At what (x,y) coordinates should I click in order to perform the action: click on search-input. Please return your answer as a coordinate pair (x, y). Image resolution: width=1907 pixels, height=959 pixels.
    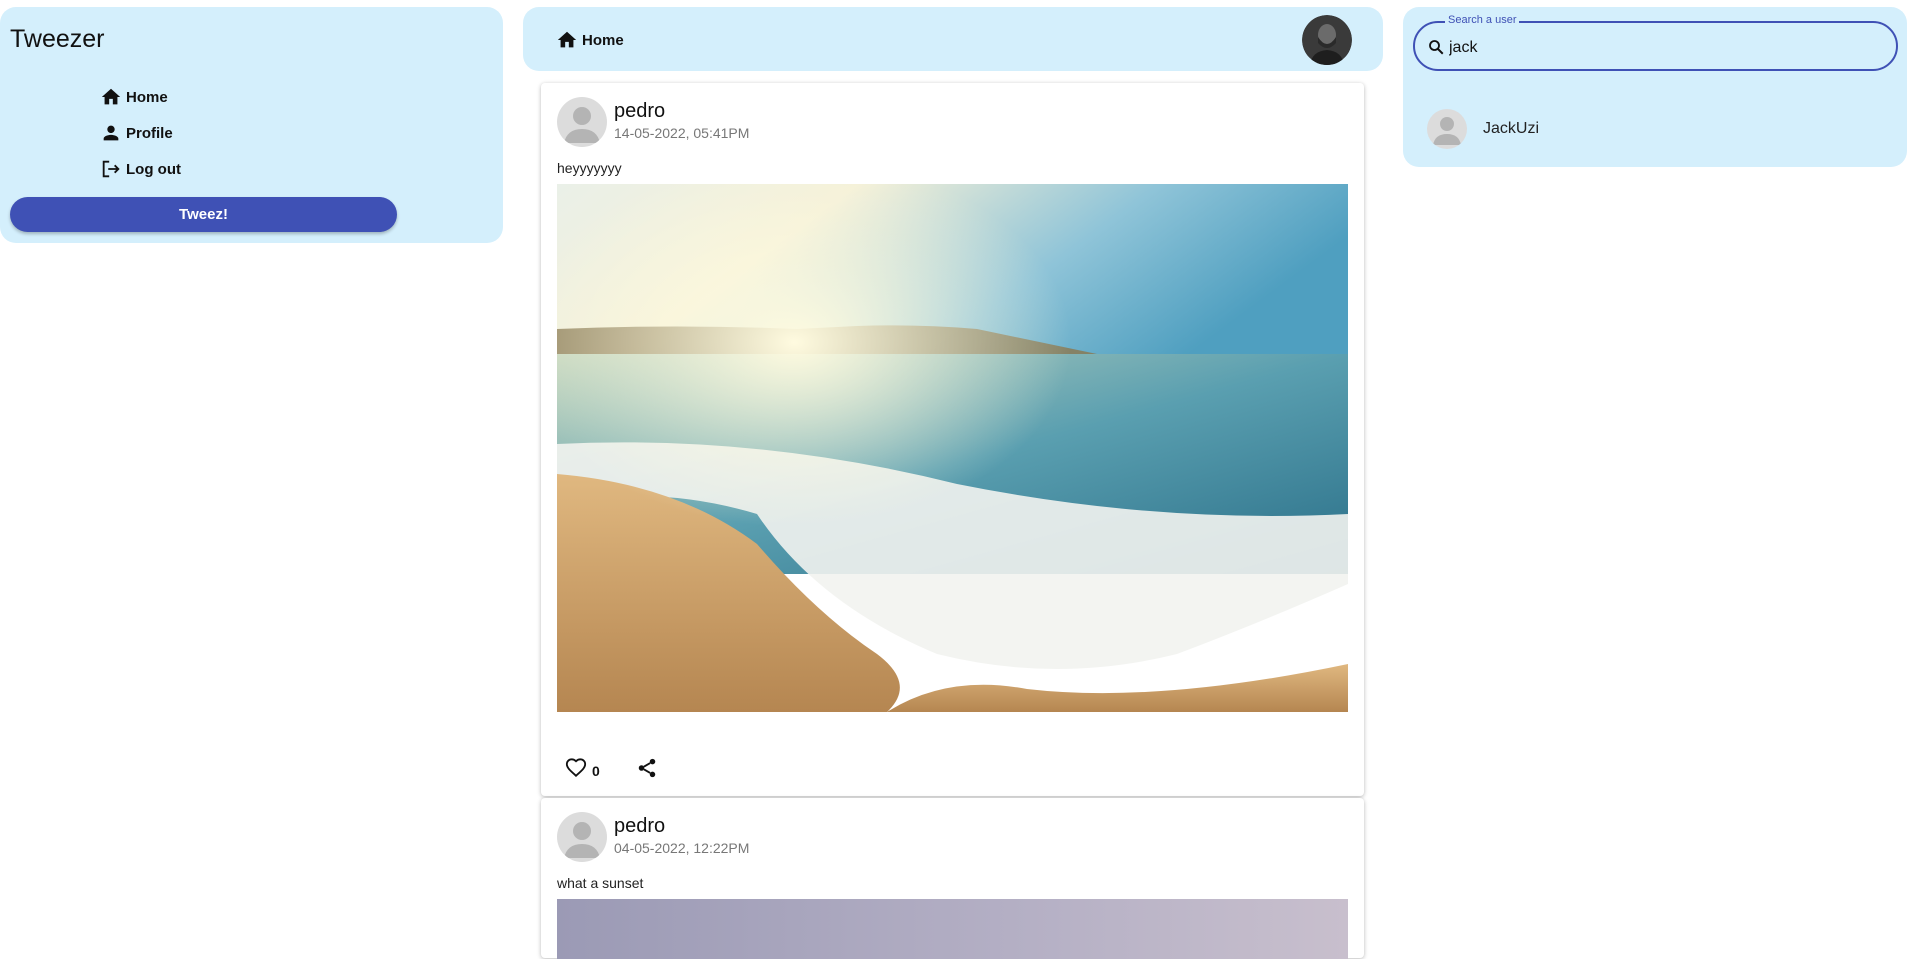
    Looking at the image, I should click on (1659, 48).